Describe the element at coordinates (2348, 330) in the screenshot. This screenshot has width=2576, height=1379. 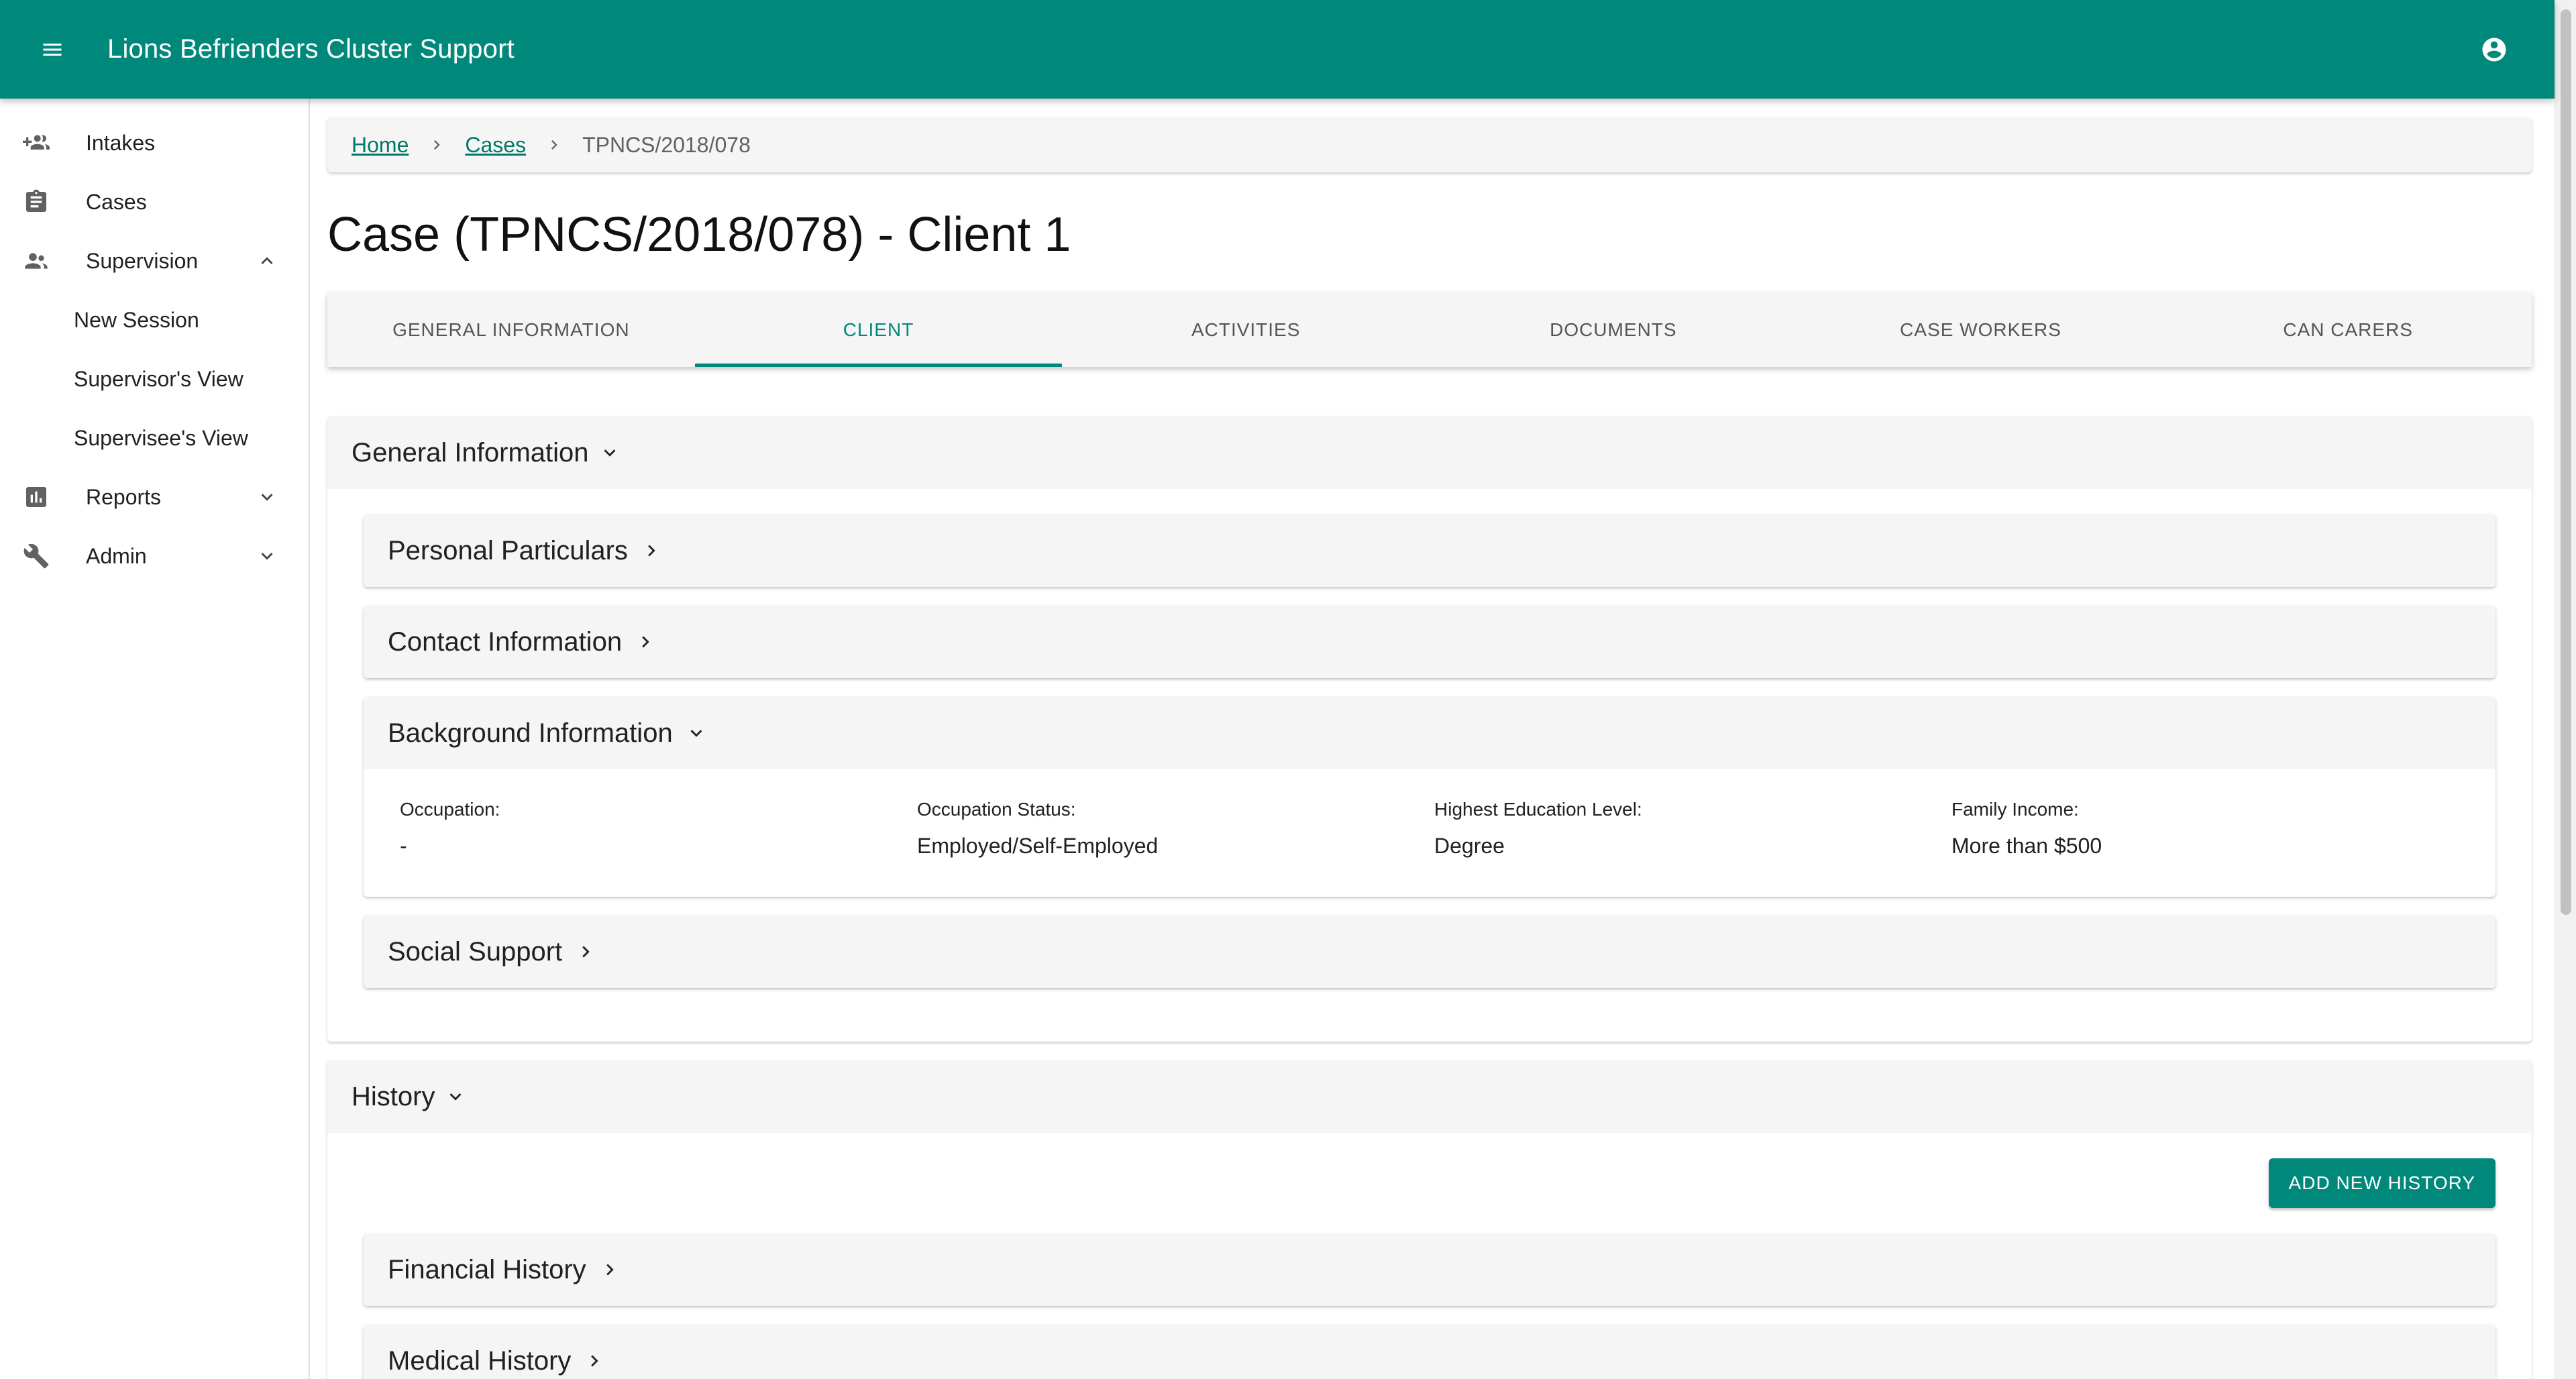
I see `tab-can-carers: CAN CARERS` at that location.